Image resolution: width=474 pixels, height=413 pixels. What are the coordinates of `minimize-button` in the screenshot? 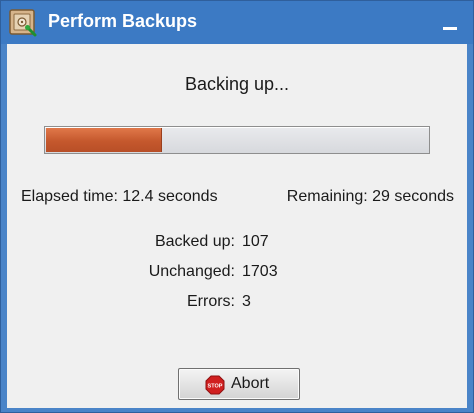 It's located at (450, 25).